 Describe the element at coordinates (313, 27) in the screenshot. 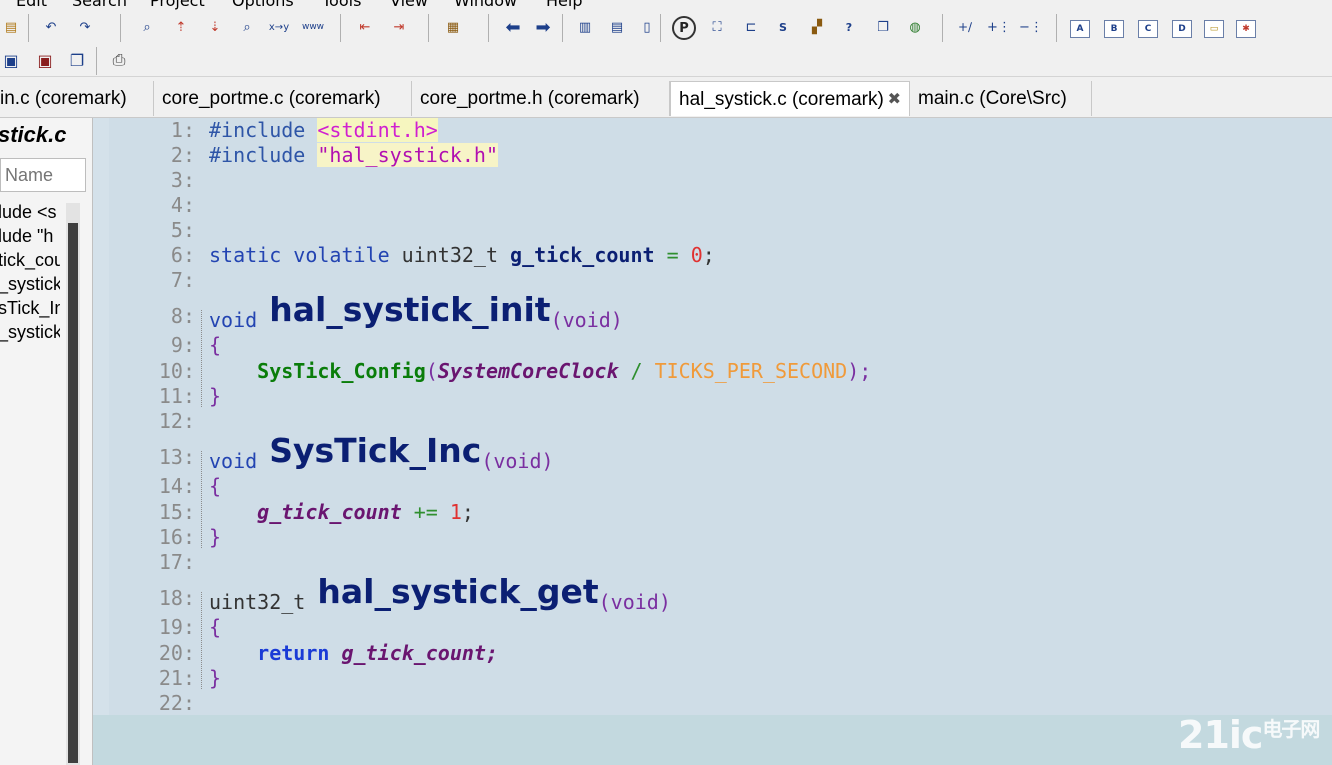

I see `web-search-icon: www` at that location.